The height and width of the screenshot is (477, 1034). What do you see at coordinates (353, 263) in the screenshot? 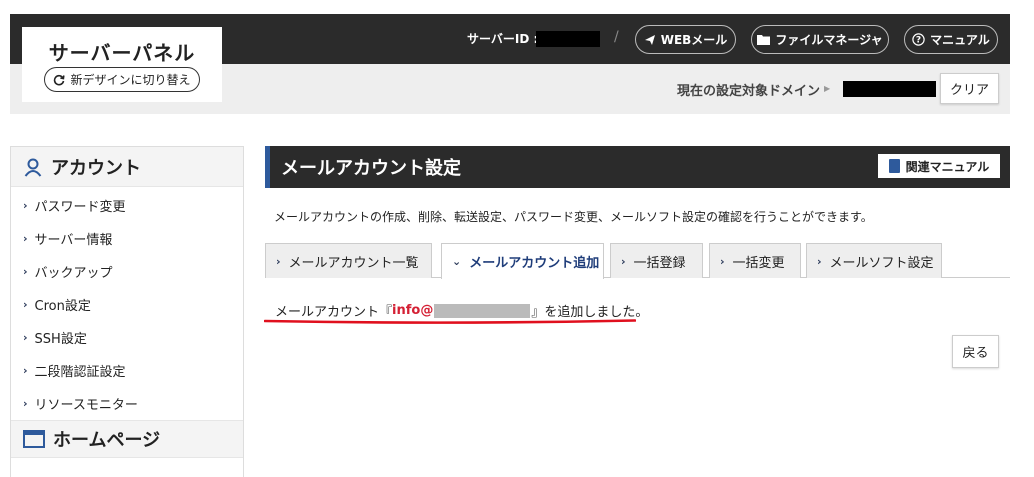
I see `tab-label: メールアカウント一覧` at bounding box center [353, 263].